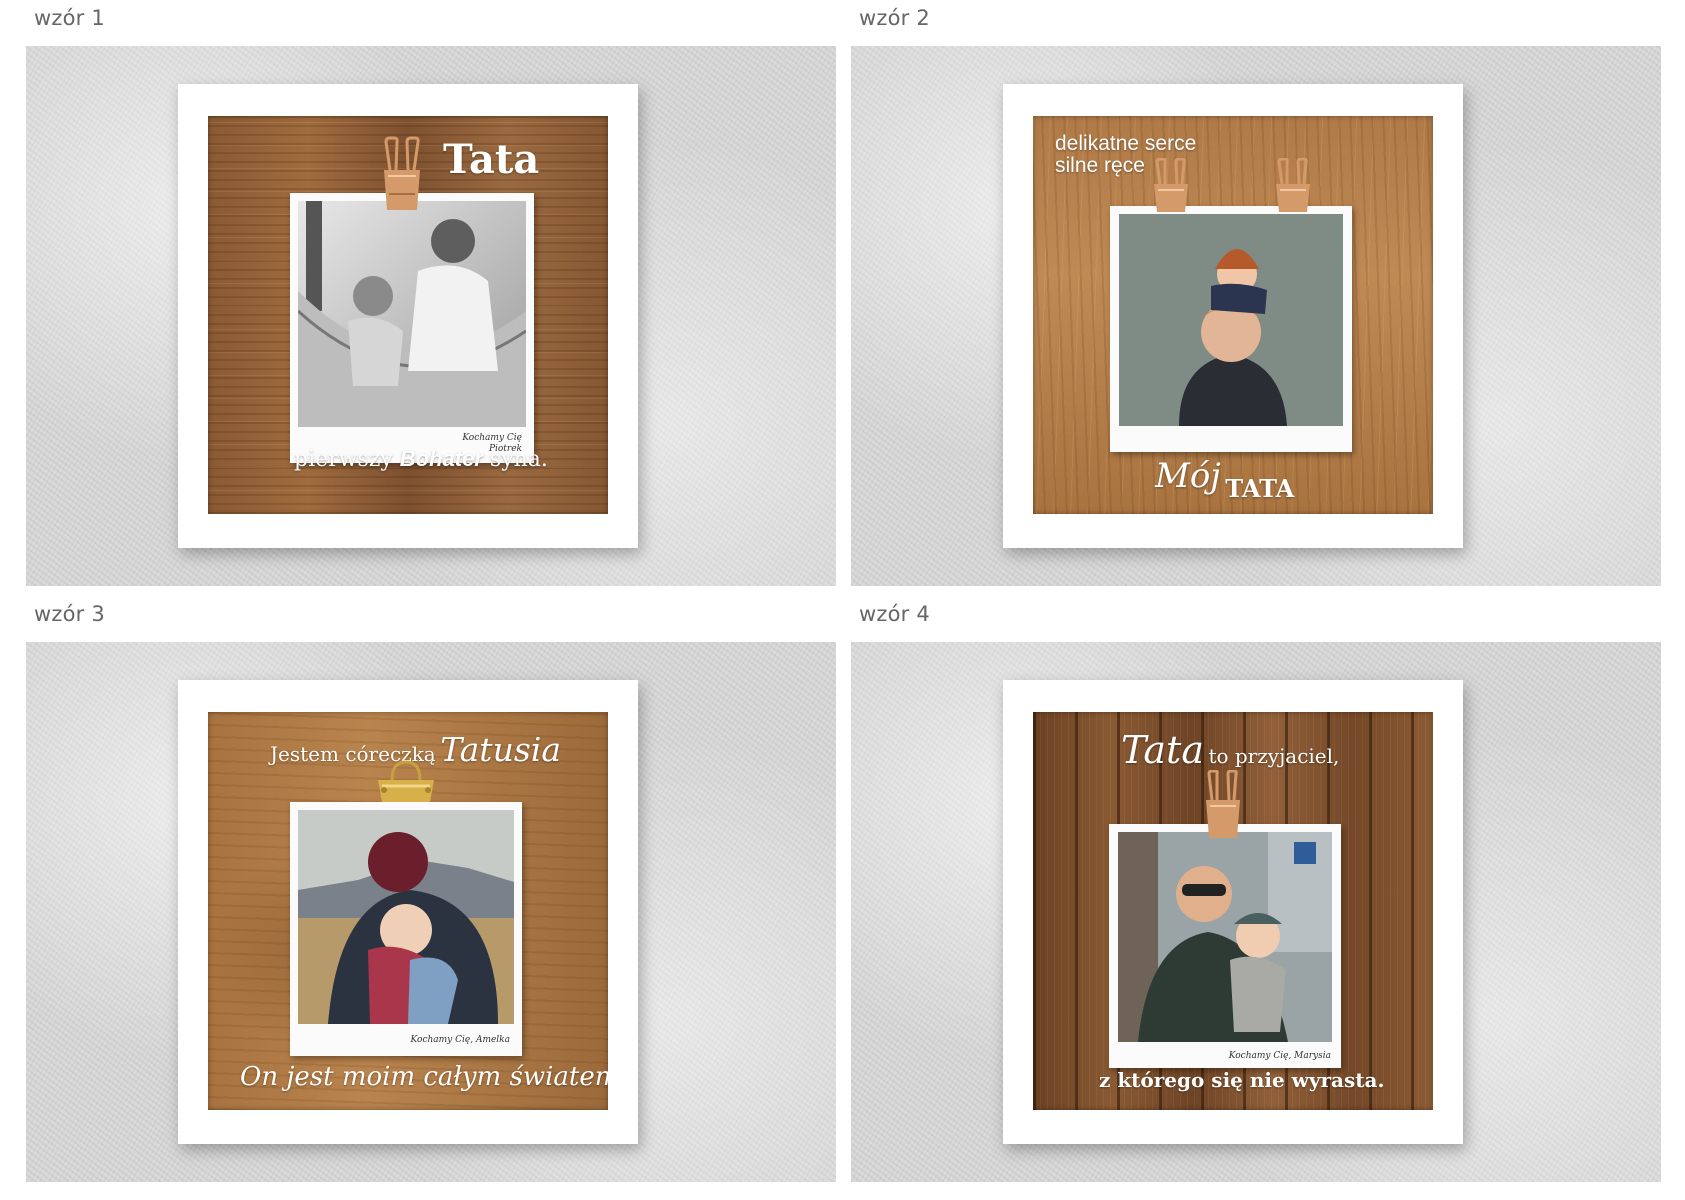 The width and height of the screenshot is (1685, 1200). What do you see at coordinates (460, 1040) in the screenshot?
I see `signature: Kochamy Cię, Amelka` at bounding box center [460, 1040].